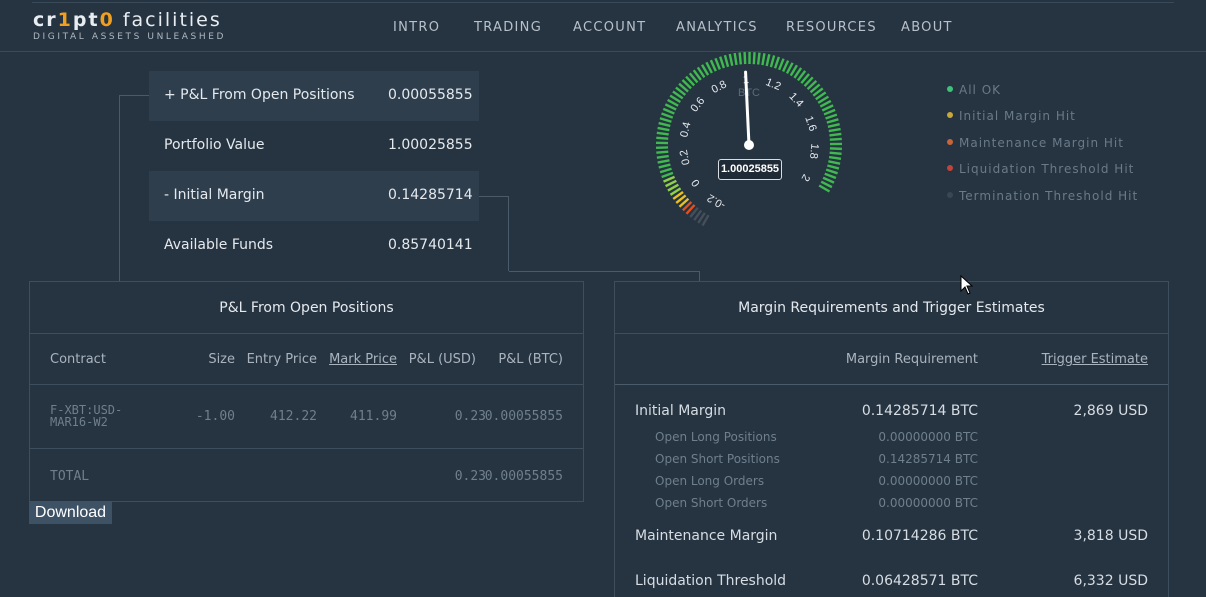  Describe the element at coordinates (717, 459) in the screenshot. I see `breakdown-label: Open Short Positions` at that location.